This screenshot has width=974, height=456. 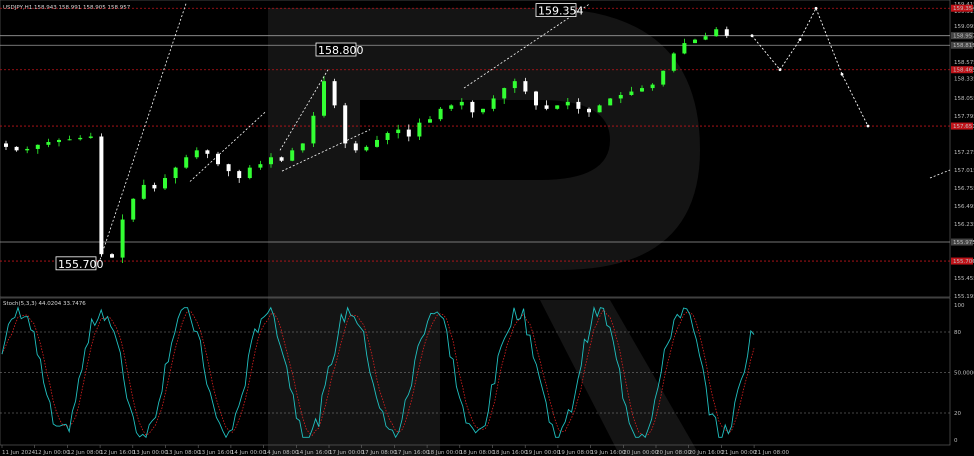 I want to click on price-tick-label: 156.235, so click(x=964, y=225).